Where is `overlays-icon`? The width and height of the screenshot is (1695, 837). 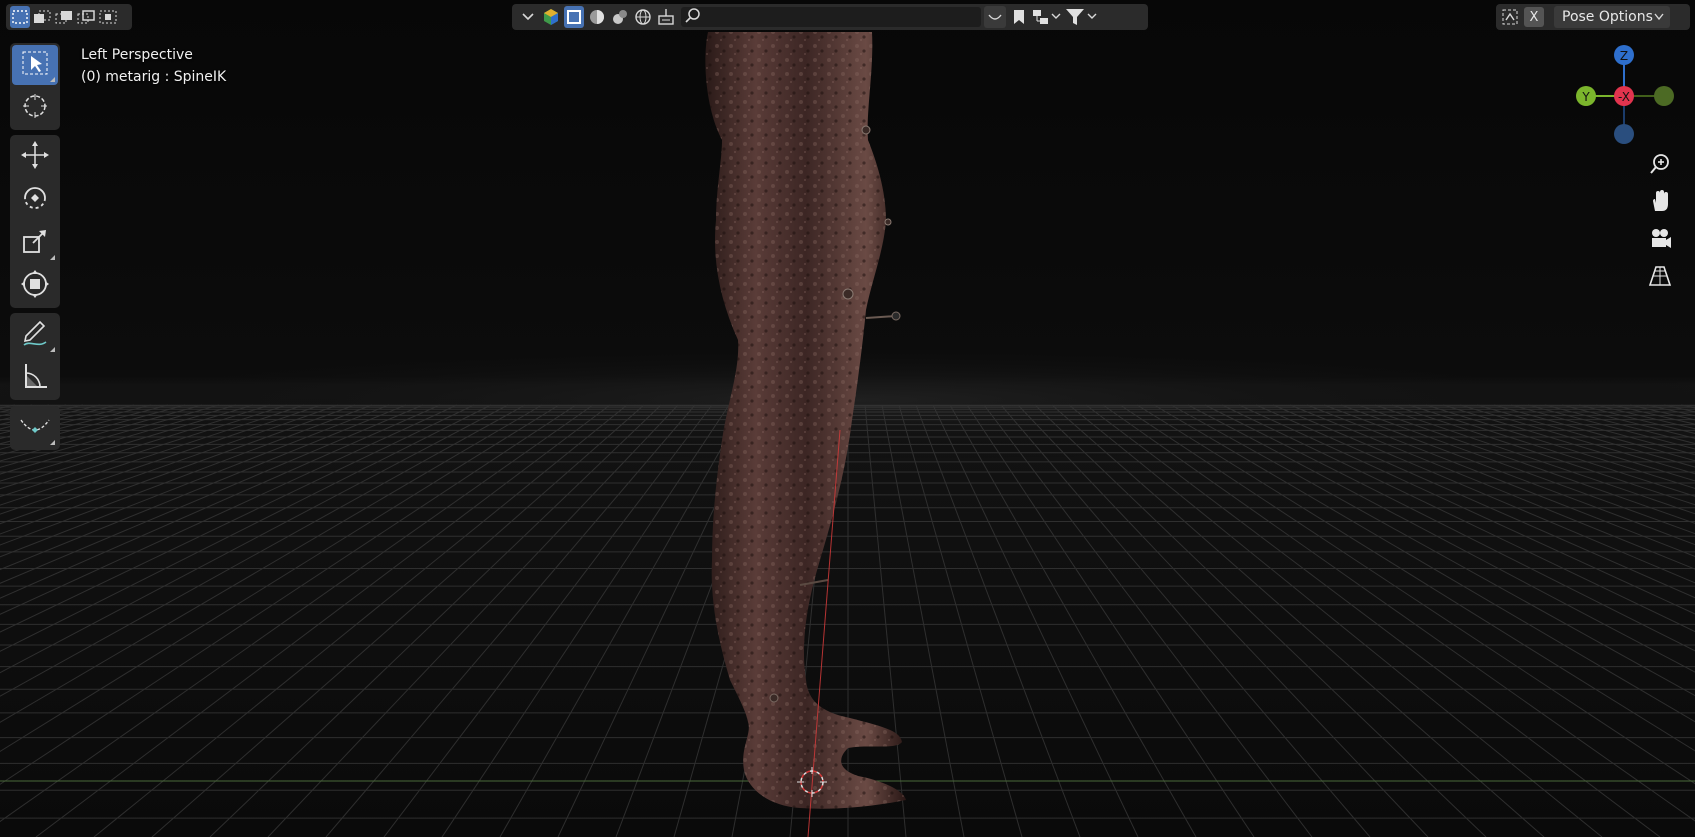 overlays-icon is located at coordinates (666, 17).